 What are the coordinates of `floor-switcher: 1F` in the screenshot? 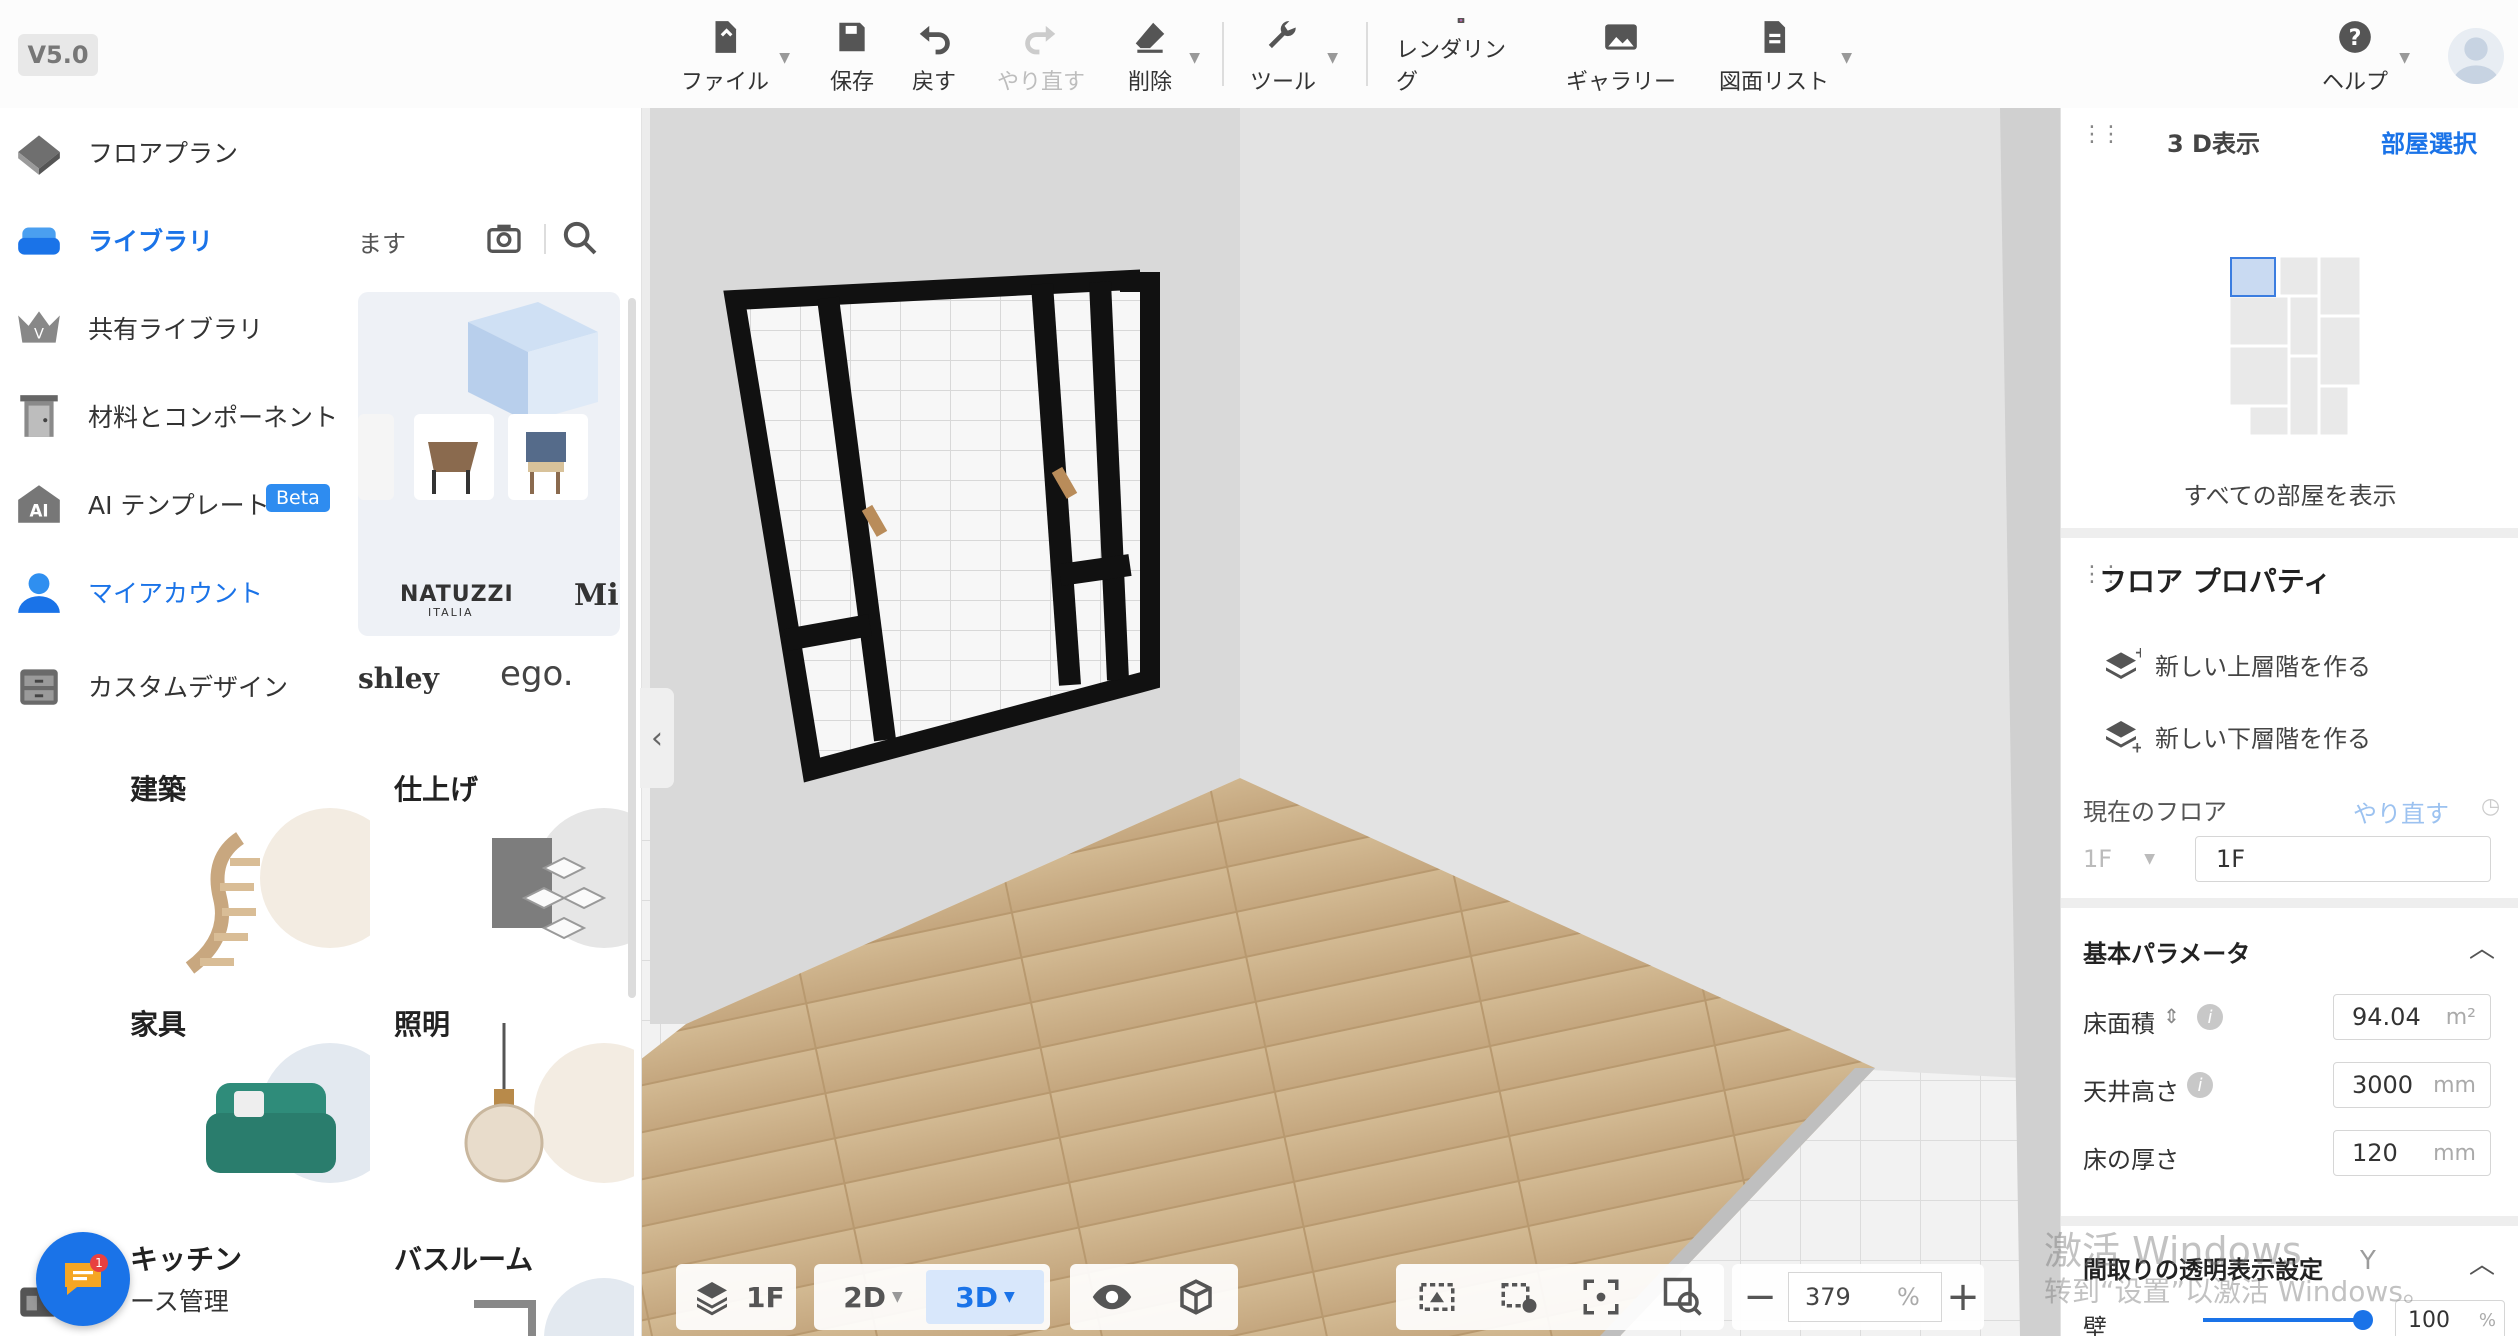 It's located at (736, 1297).